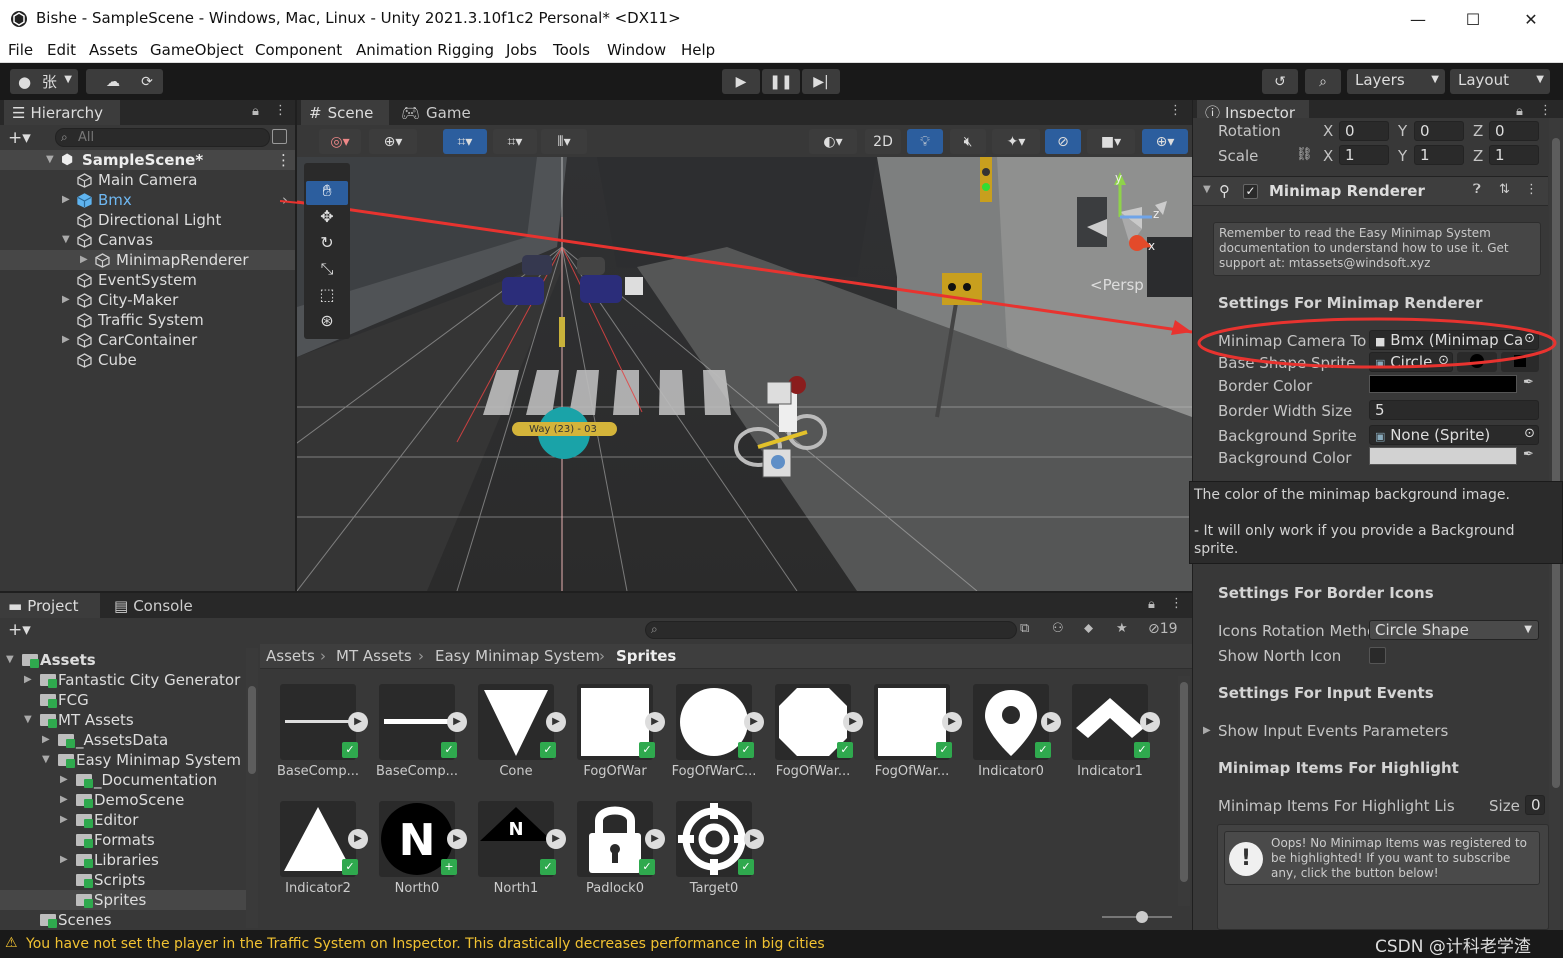 This screenshot has height=958, width=1563. I want to click on rotation-x-field: 0, so click(1364, 131).